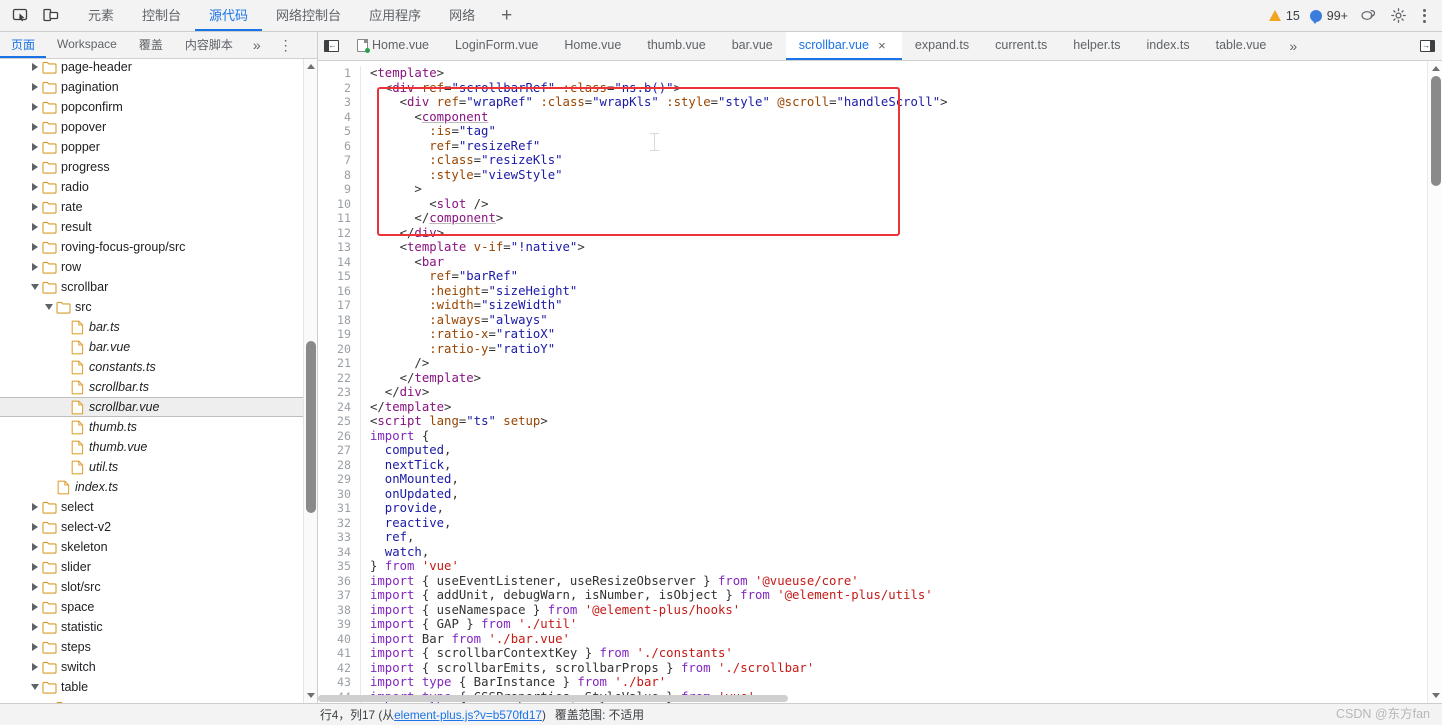 The image size is (1442, 725). What do you see at coordinates (339, 494) in the screenshot?
I see `line-number: 30` at bounding box center [339, 494].